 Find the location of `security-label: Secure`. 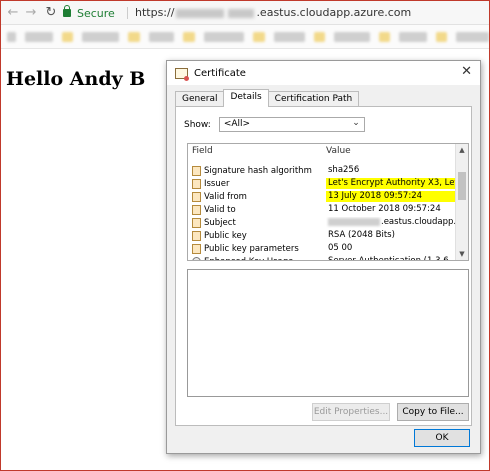

security-label: Secure is located at coordinates (96, 13).